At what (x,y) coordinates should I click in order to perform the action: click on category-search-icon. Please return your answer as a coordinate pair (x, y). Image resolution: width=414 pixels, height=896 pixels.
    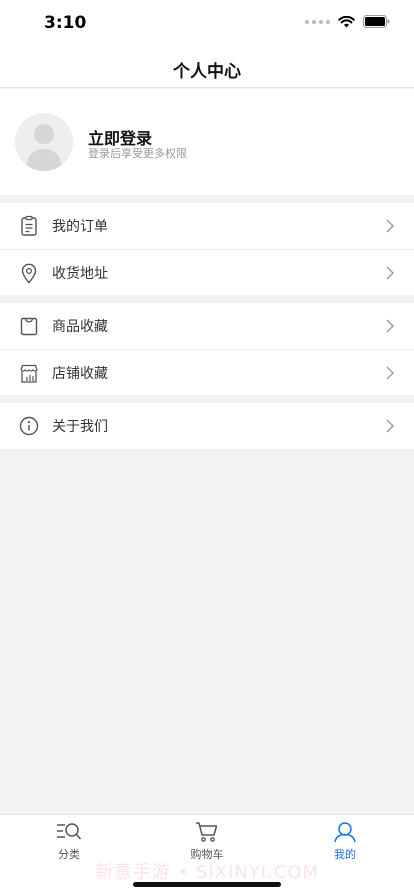
    Looking at the image, I should click on (69, 831).